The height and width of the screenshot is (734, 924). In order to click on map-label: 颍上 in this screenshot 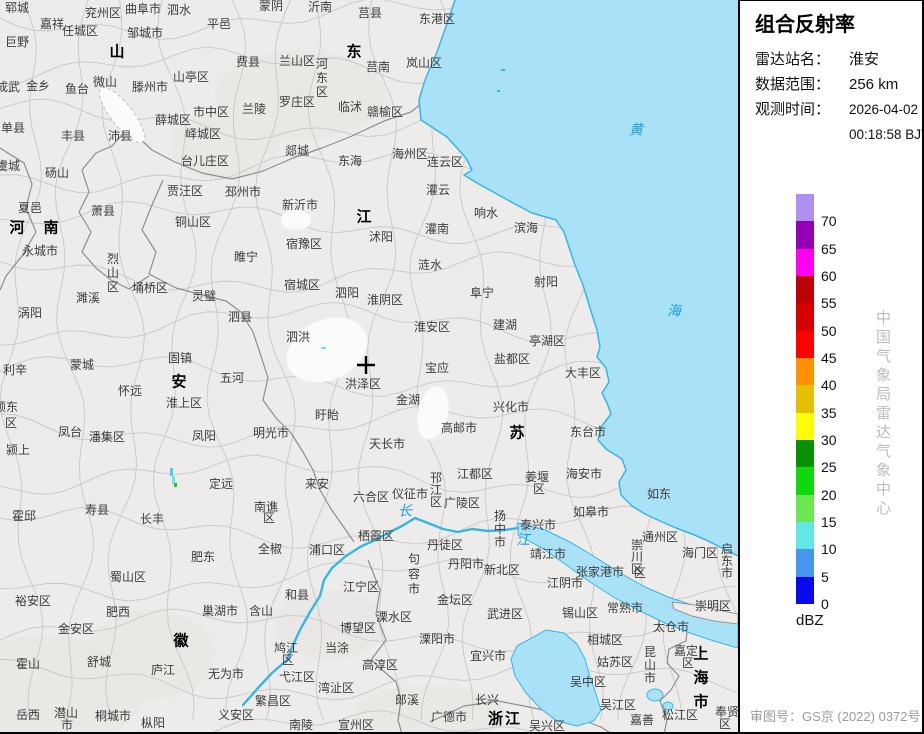, I will do `click(18, 450)`.